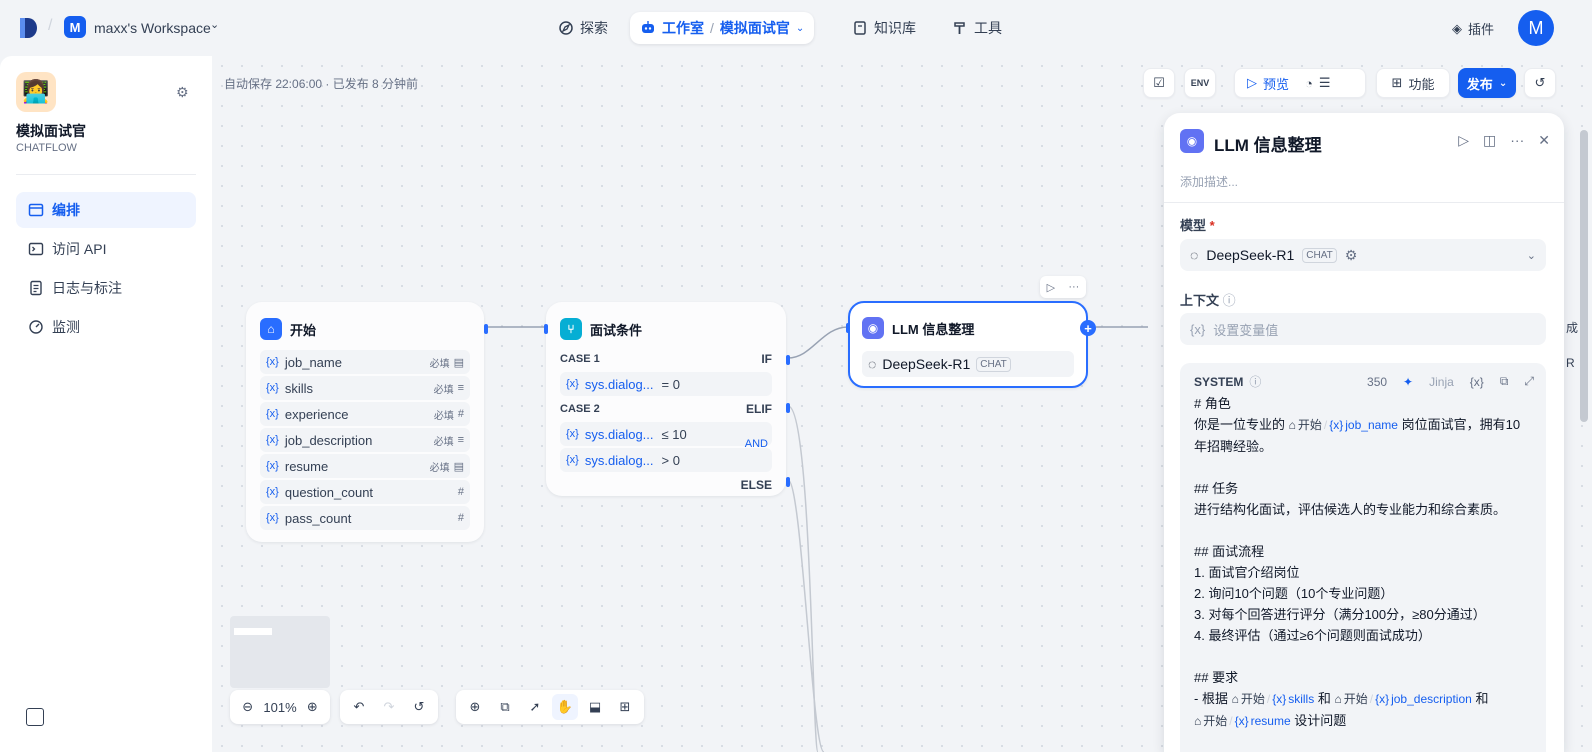 This screenshot has width=1592, height=752. What do you see at coordinates (1320, 720) in the screenshot?
I see `prompt-text: 设计问题` at bounding box center [1320, 720].